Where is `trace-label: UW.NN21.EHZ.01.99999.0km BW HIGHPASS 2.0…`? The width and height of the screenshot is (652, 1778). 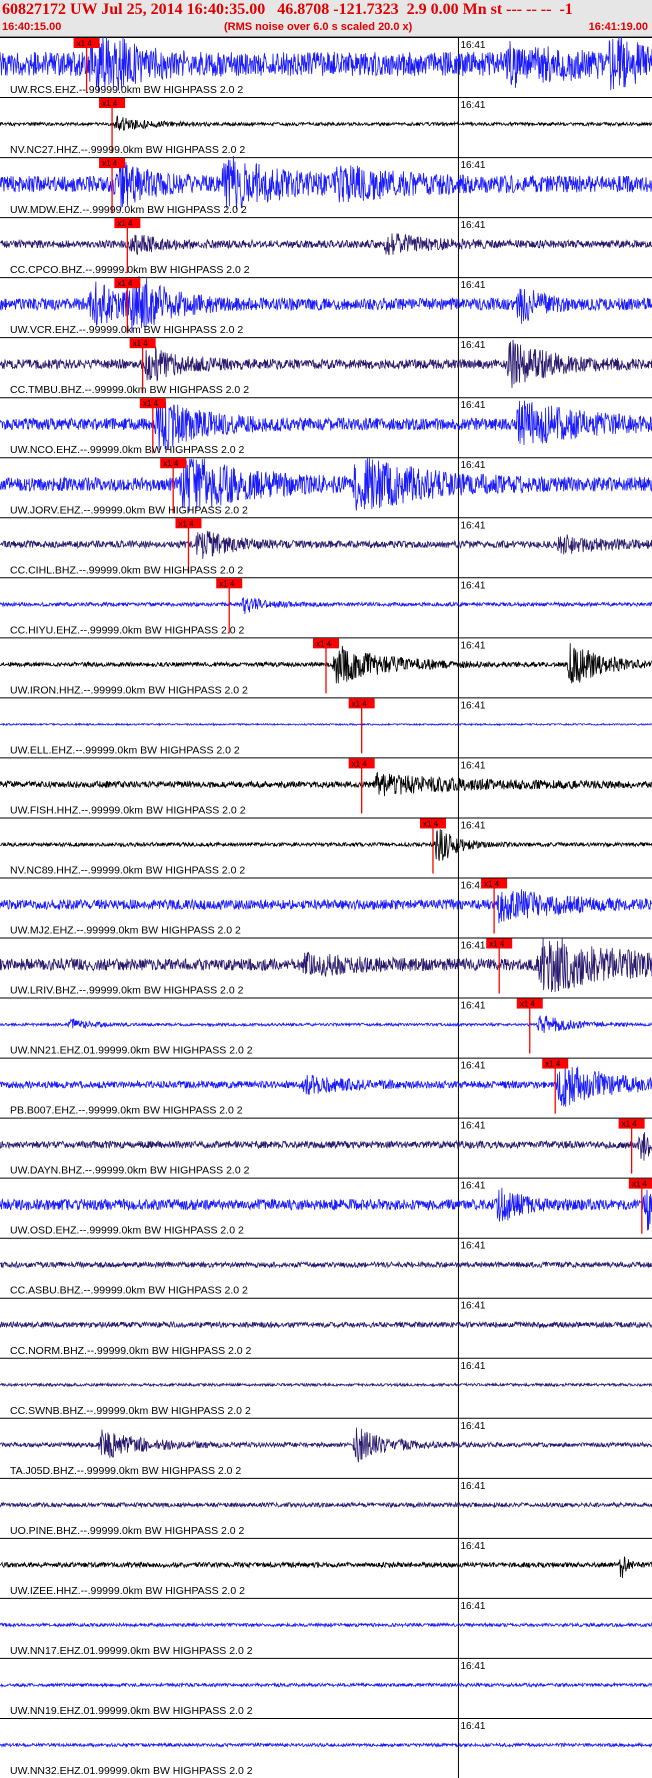 trace-label: UW.NN21.EHZ.01.99999.0km BW HIGHPASS 2.0… is located at coordinates (131, 1051).